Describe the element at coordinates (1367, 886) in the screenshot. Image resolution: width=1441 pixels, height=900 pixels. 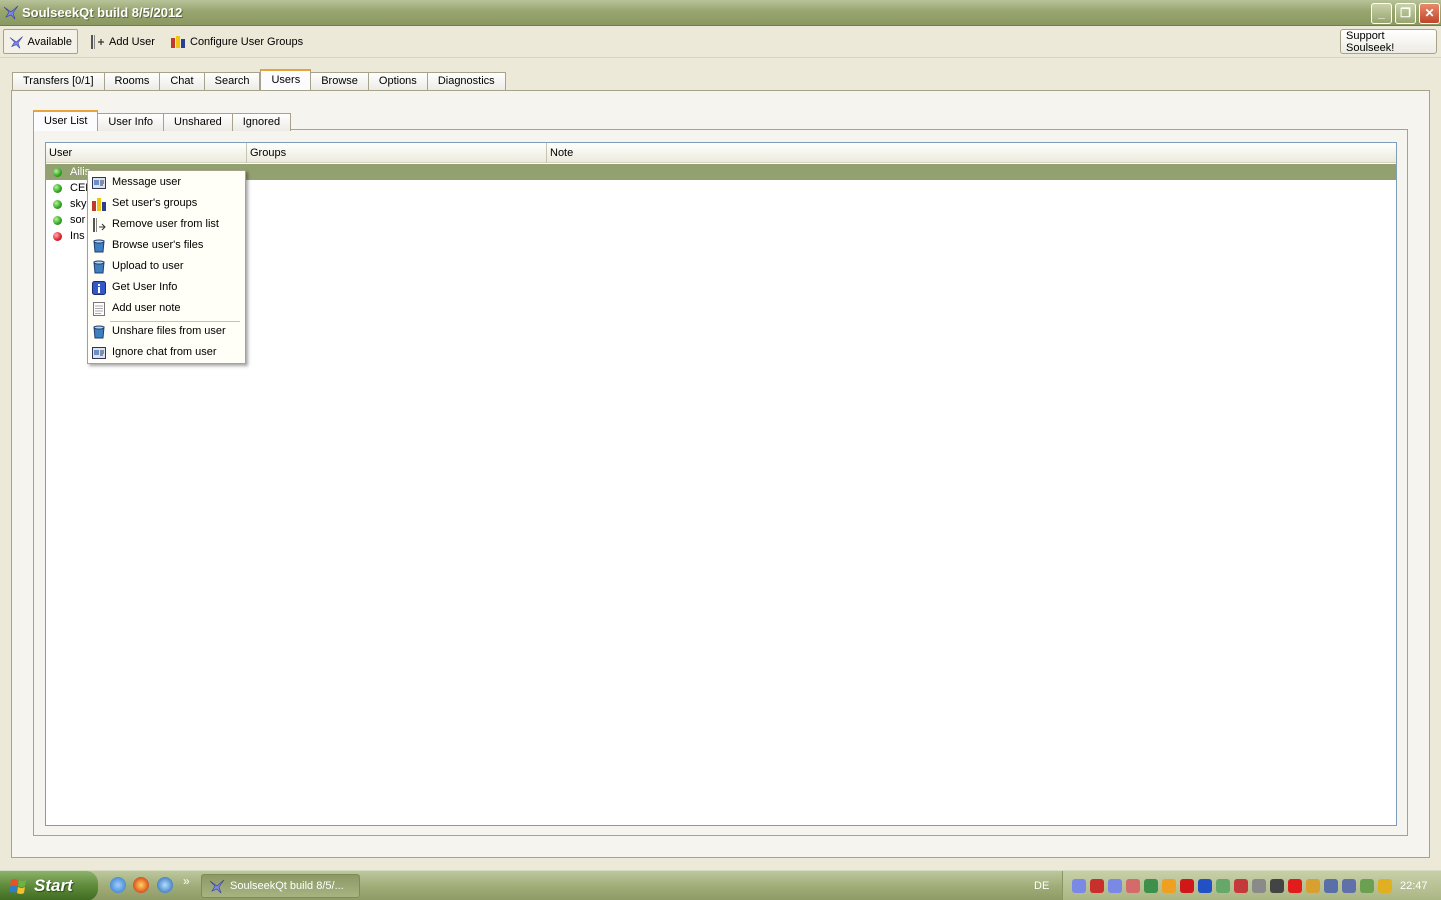
I see `update-tray-icon` at that location.